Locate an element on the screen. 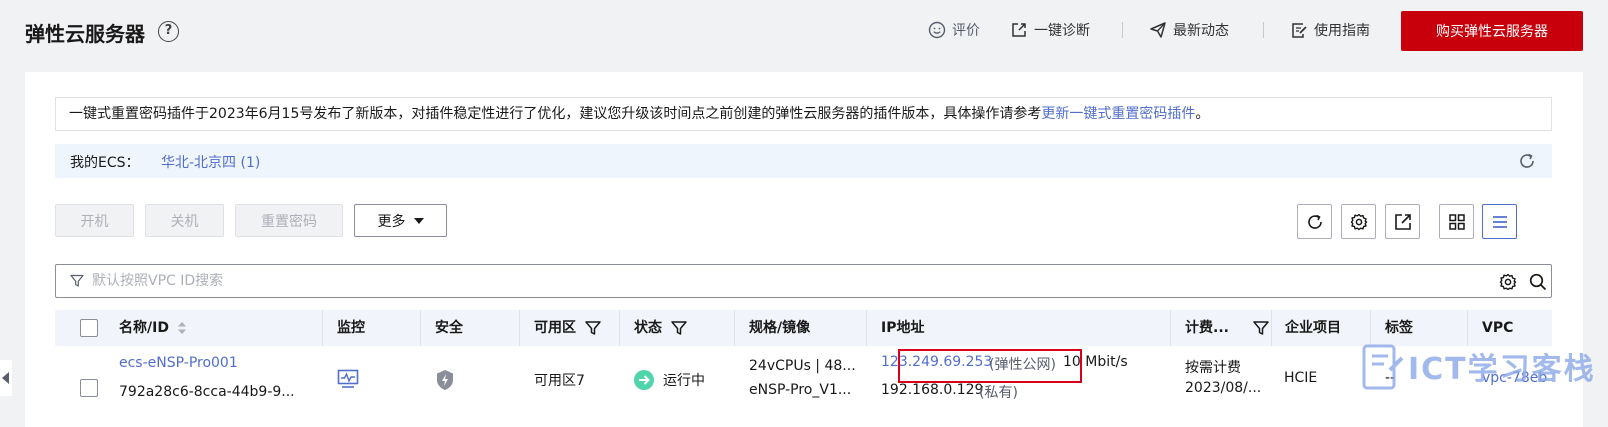 The width and height of the screenshot is (1608, 427). running-status-icon is located at coordinates (644, 380).